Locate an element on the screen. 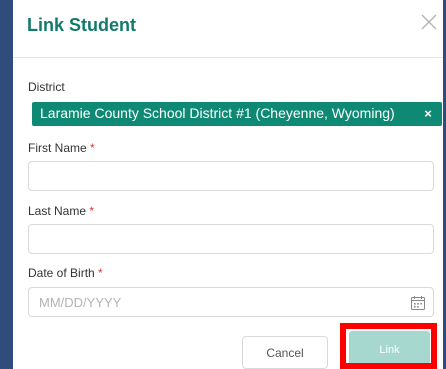  close-icon is located at coordinates (429, 22).